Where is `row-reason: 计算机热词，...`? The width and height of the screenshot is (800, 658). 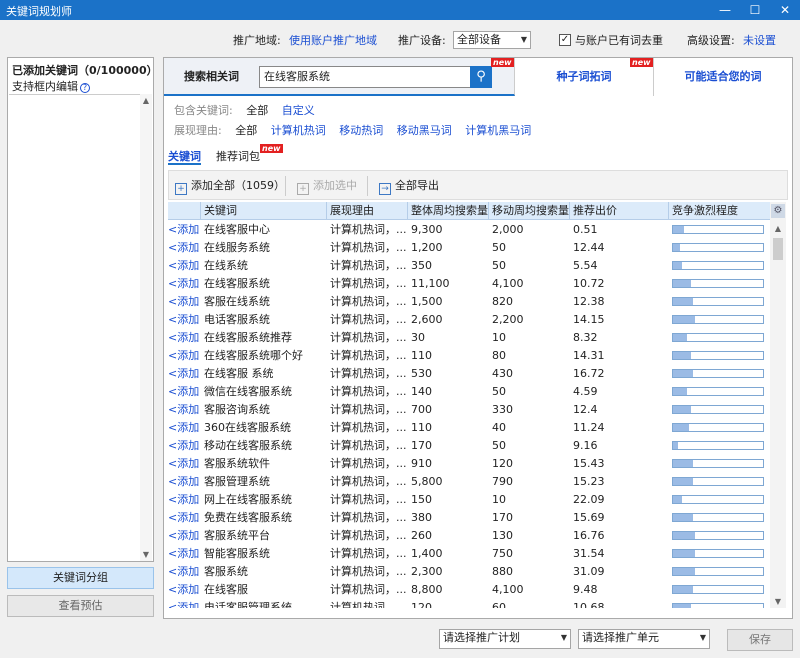
row-reason: 计算机热词，... is located at coordinates (368, 427).